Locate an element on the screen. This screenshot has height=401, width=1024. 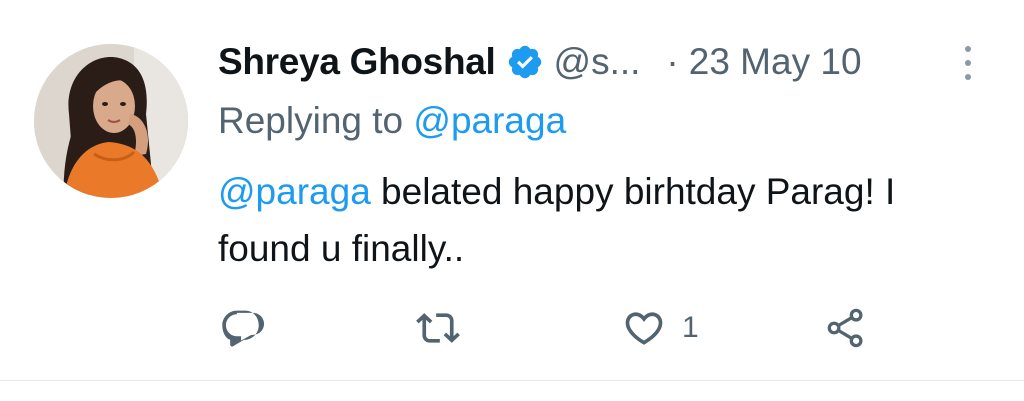
replying-to-mention: @paraga is located at coordinates (489, 120).